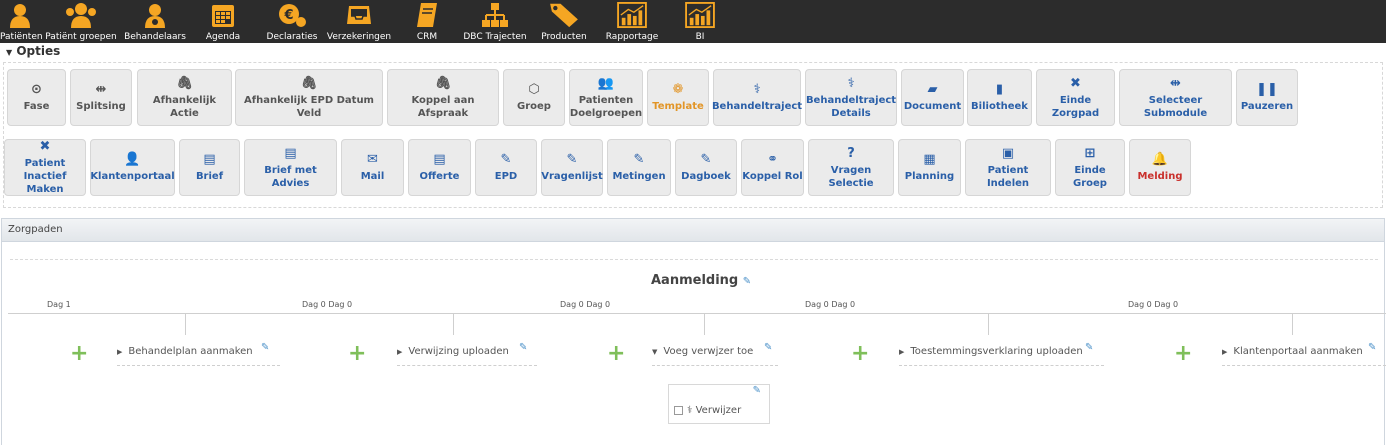  What do you see at coordinates (132, 167) in the screenshot?
I see `tool-klantenportaal: 👤 Klantenportaal` at bounding box center [132, 167].